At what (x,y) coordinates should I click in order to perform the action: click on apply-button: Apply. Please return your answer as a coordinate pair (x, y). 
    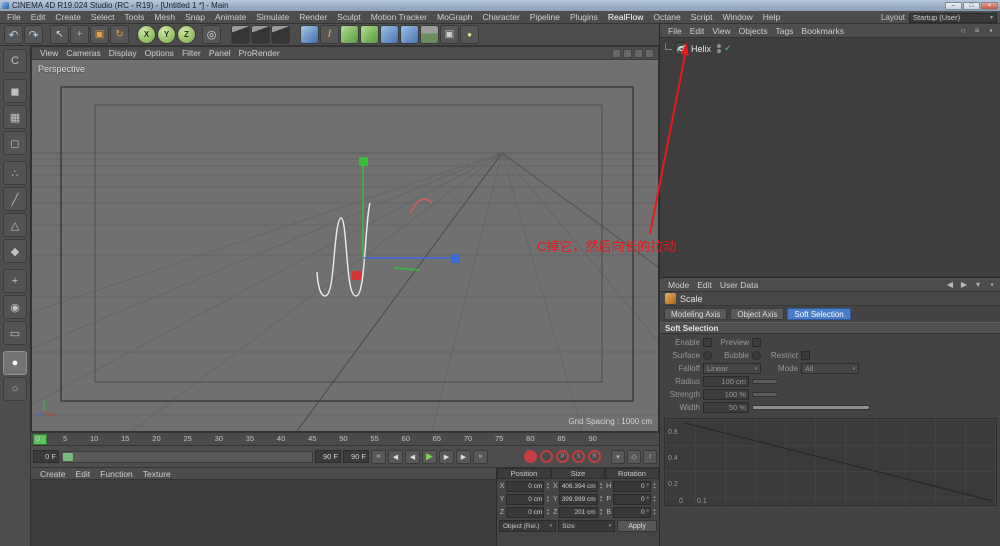
    Looking at the image, I should click on (637, 526).